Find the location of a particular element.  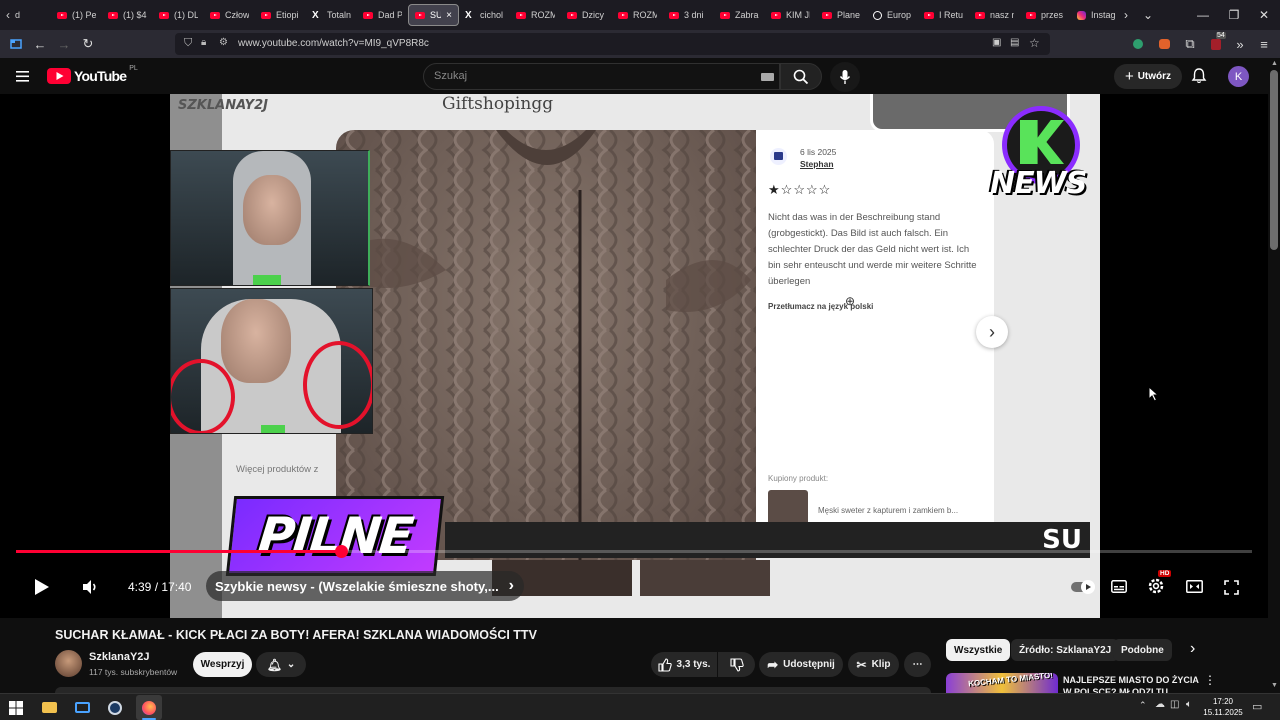

browser-tab: przes is located at coordinates (1045, 15).